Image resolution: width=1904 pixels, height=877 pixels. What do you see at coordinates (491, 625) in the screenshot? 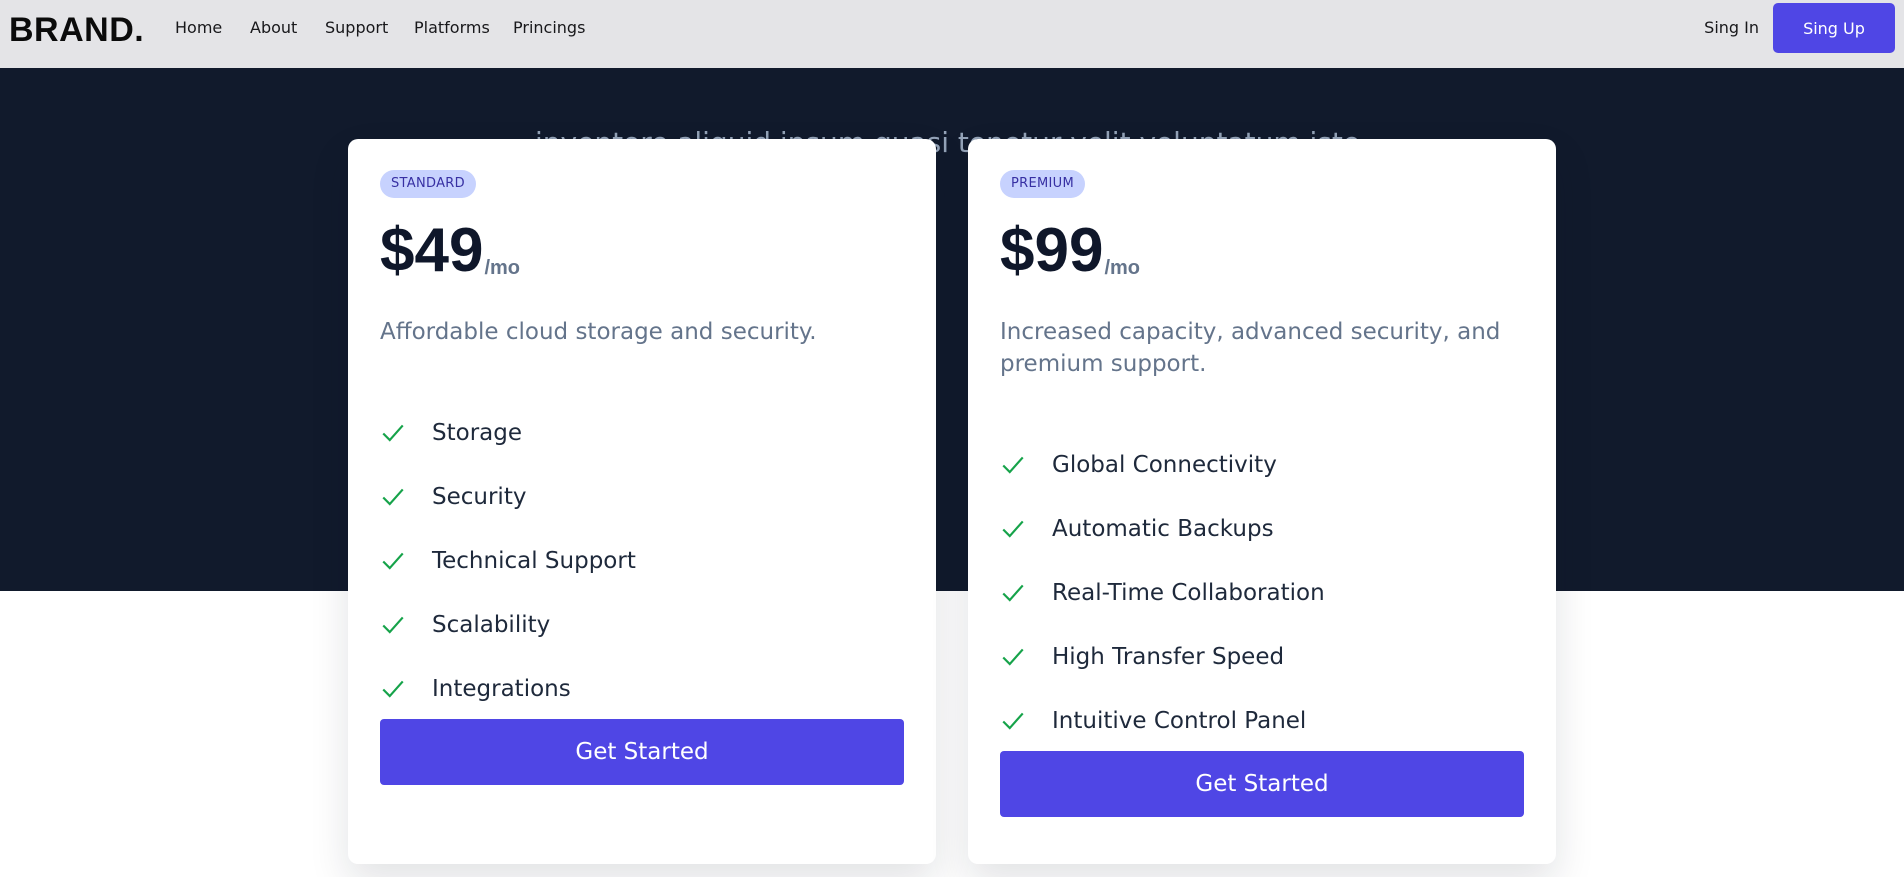
I see `feature-label: Scalability` at bounding box center [491, 625].